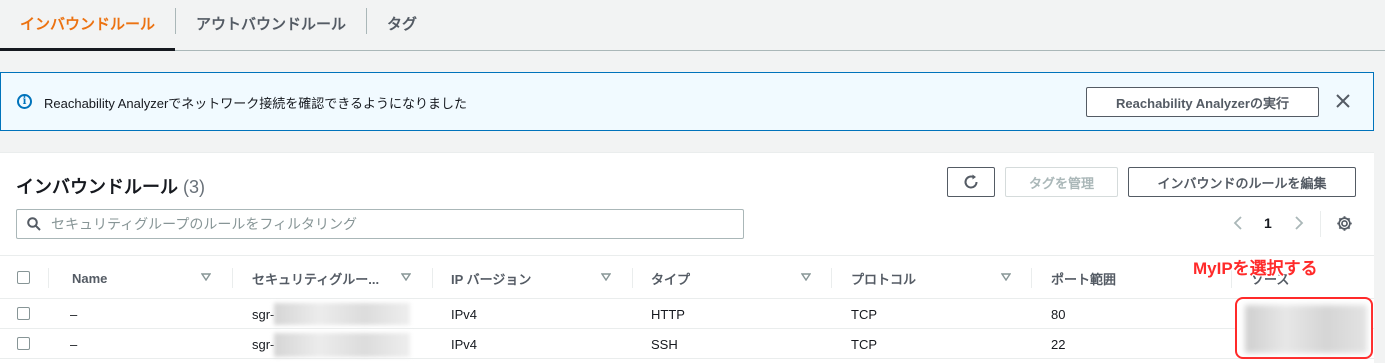 The height and width of the screenshot is (363, 1385). Describe the element at coordinates (1061, 182) in the screenshot. I see `manage-tags-button: タグを管理` at that location.